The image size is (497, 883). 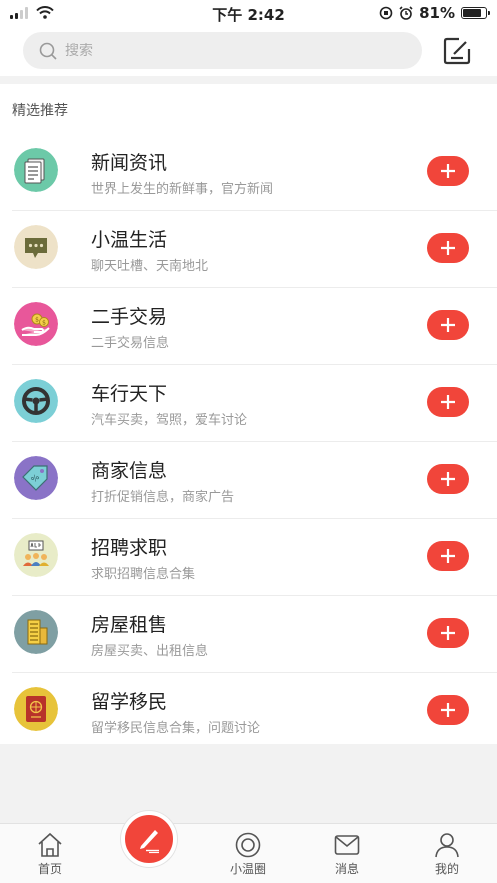 What do you see at coordinates (36, 401) in the screenshot?
I see `steering-wheel-icon` at bounding box center [36, 401].